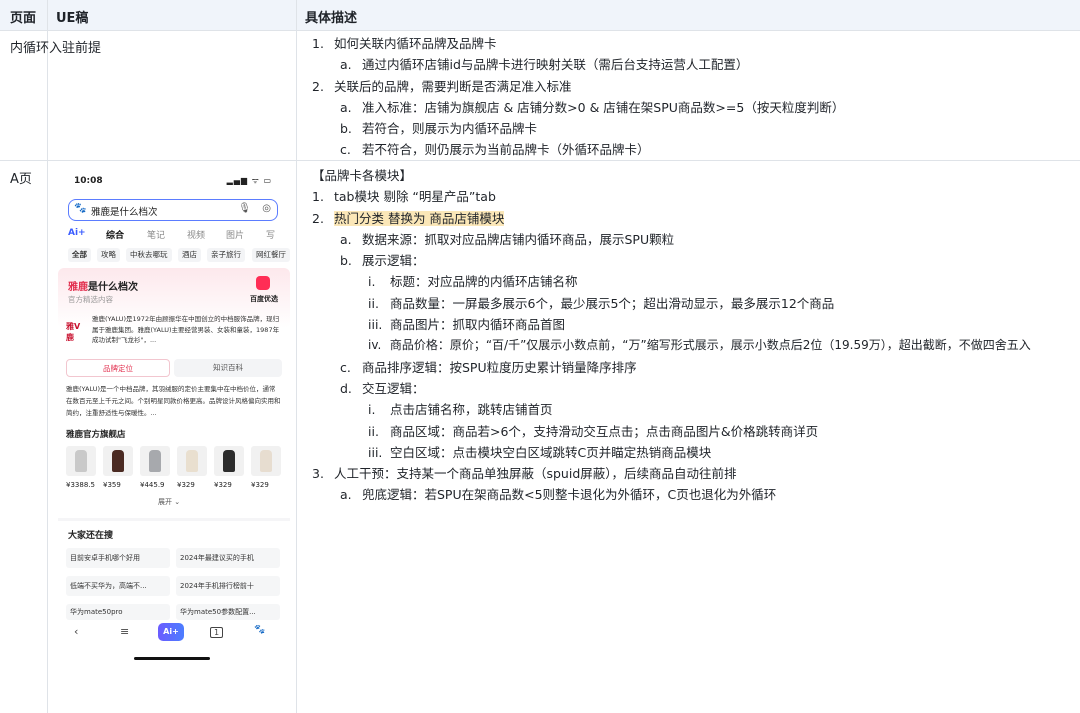  Describe the element at coordinates (331, 18) in the screenshot. I see `header-desc: 具体描述` at that location.